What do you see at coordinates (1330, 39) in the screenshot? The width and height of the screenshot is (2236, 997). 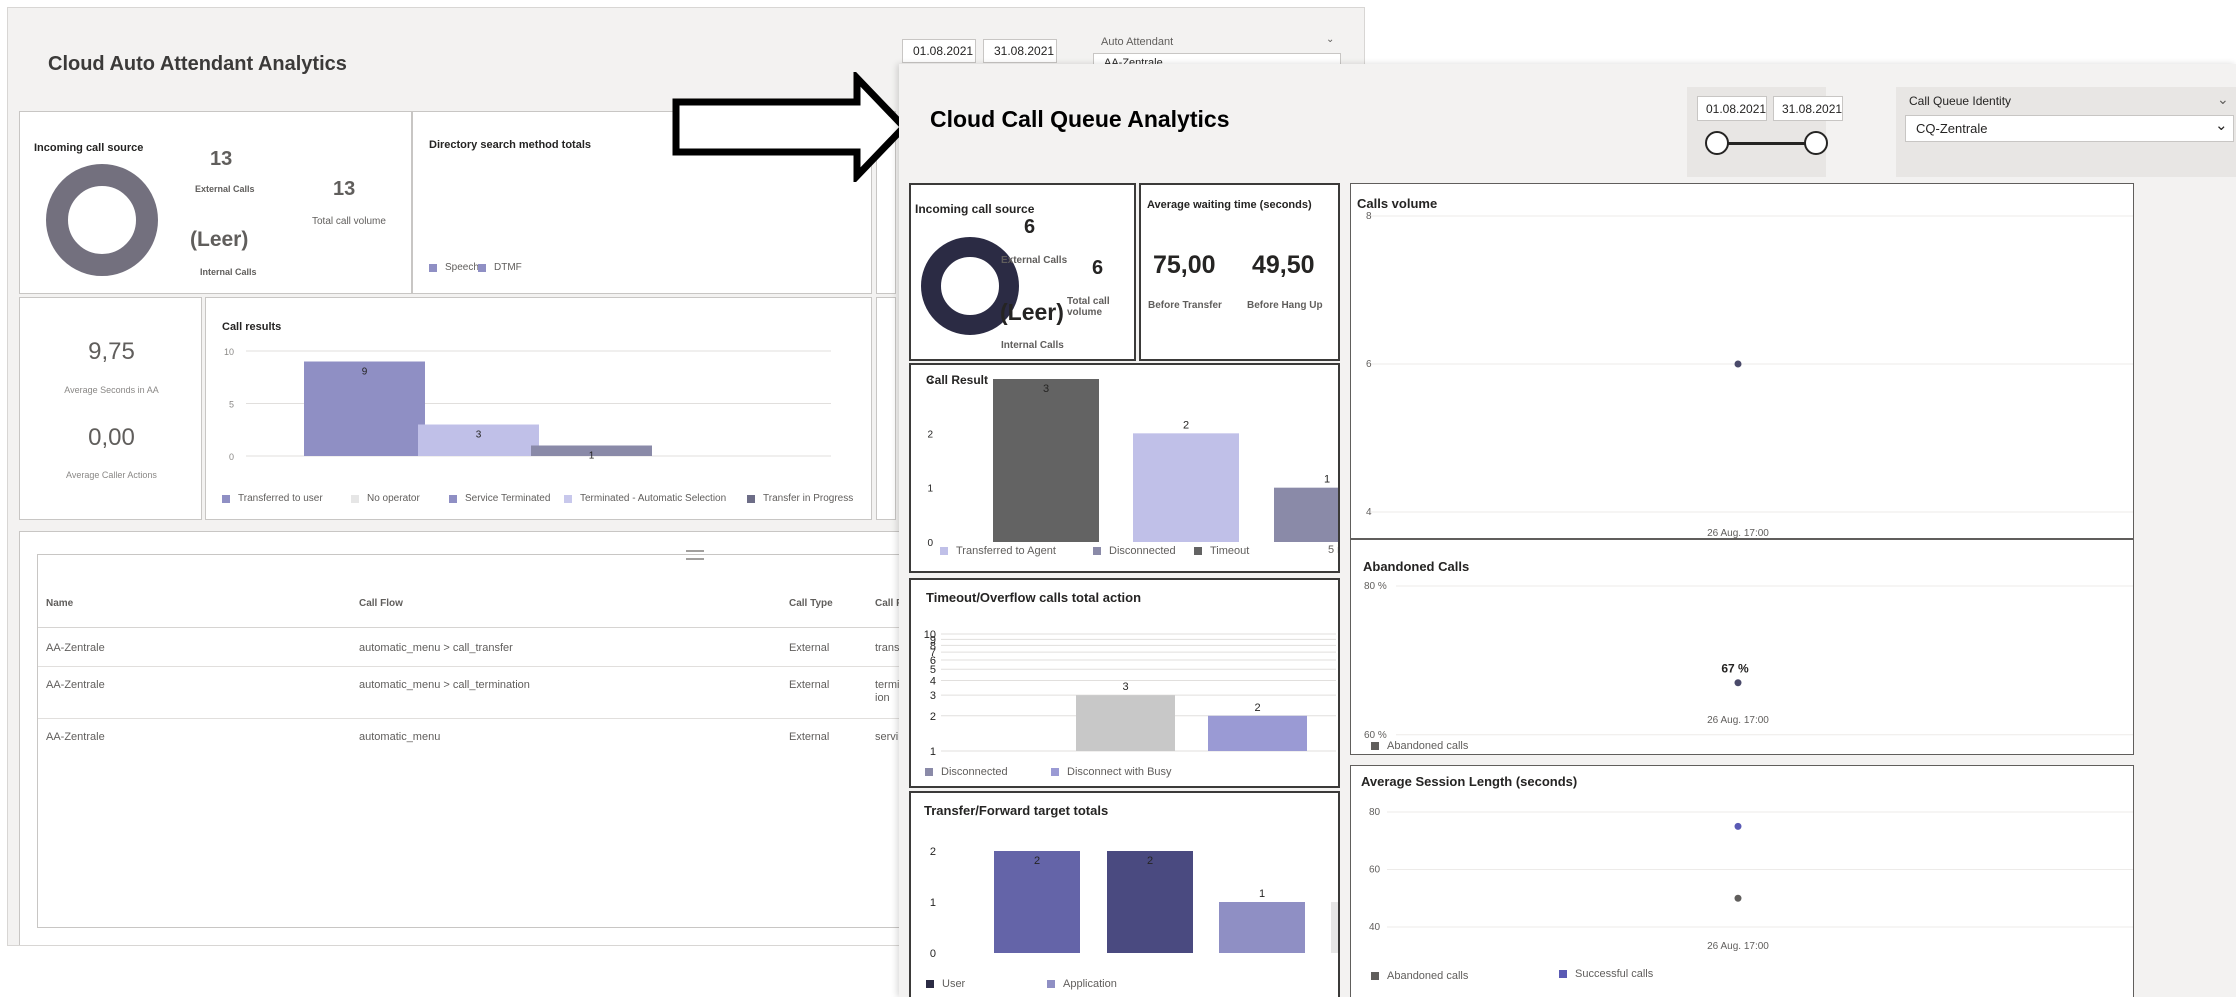 I see `aa-filter-chevron-icon: ⌄` at bounding box center [1330, 39].